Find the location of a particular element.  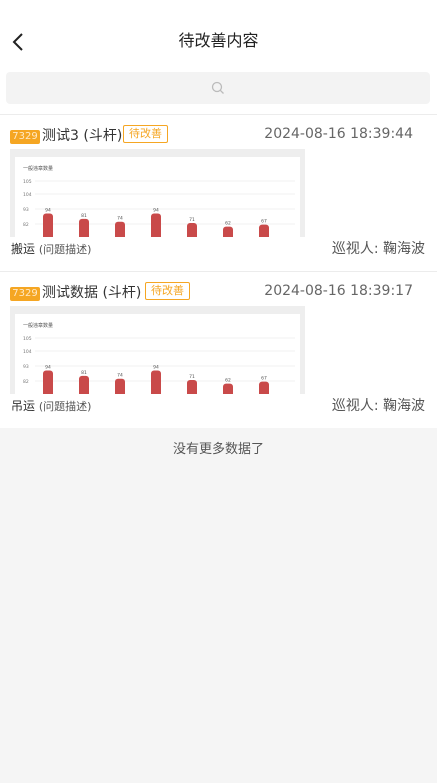

item-title: 测试3 (斗杆) is located at coordinates (82, 136).